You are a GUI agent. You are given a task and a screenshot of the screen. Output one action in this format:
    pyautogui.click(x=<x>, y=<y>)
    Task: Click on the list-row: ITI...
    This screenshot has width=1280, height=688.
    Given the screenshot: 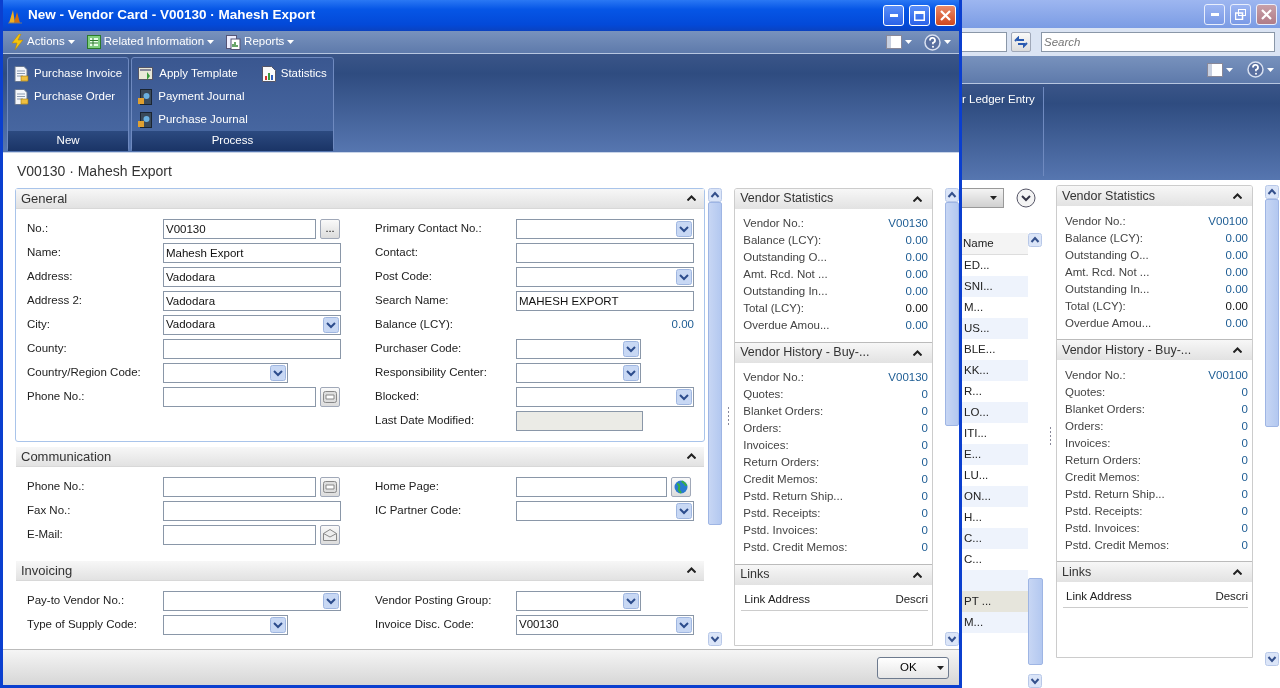 What is the action you would take?
    pyautogui.click(x=995, y=433)
    